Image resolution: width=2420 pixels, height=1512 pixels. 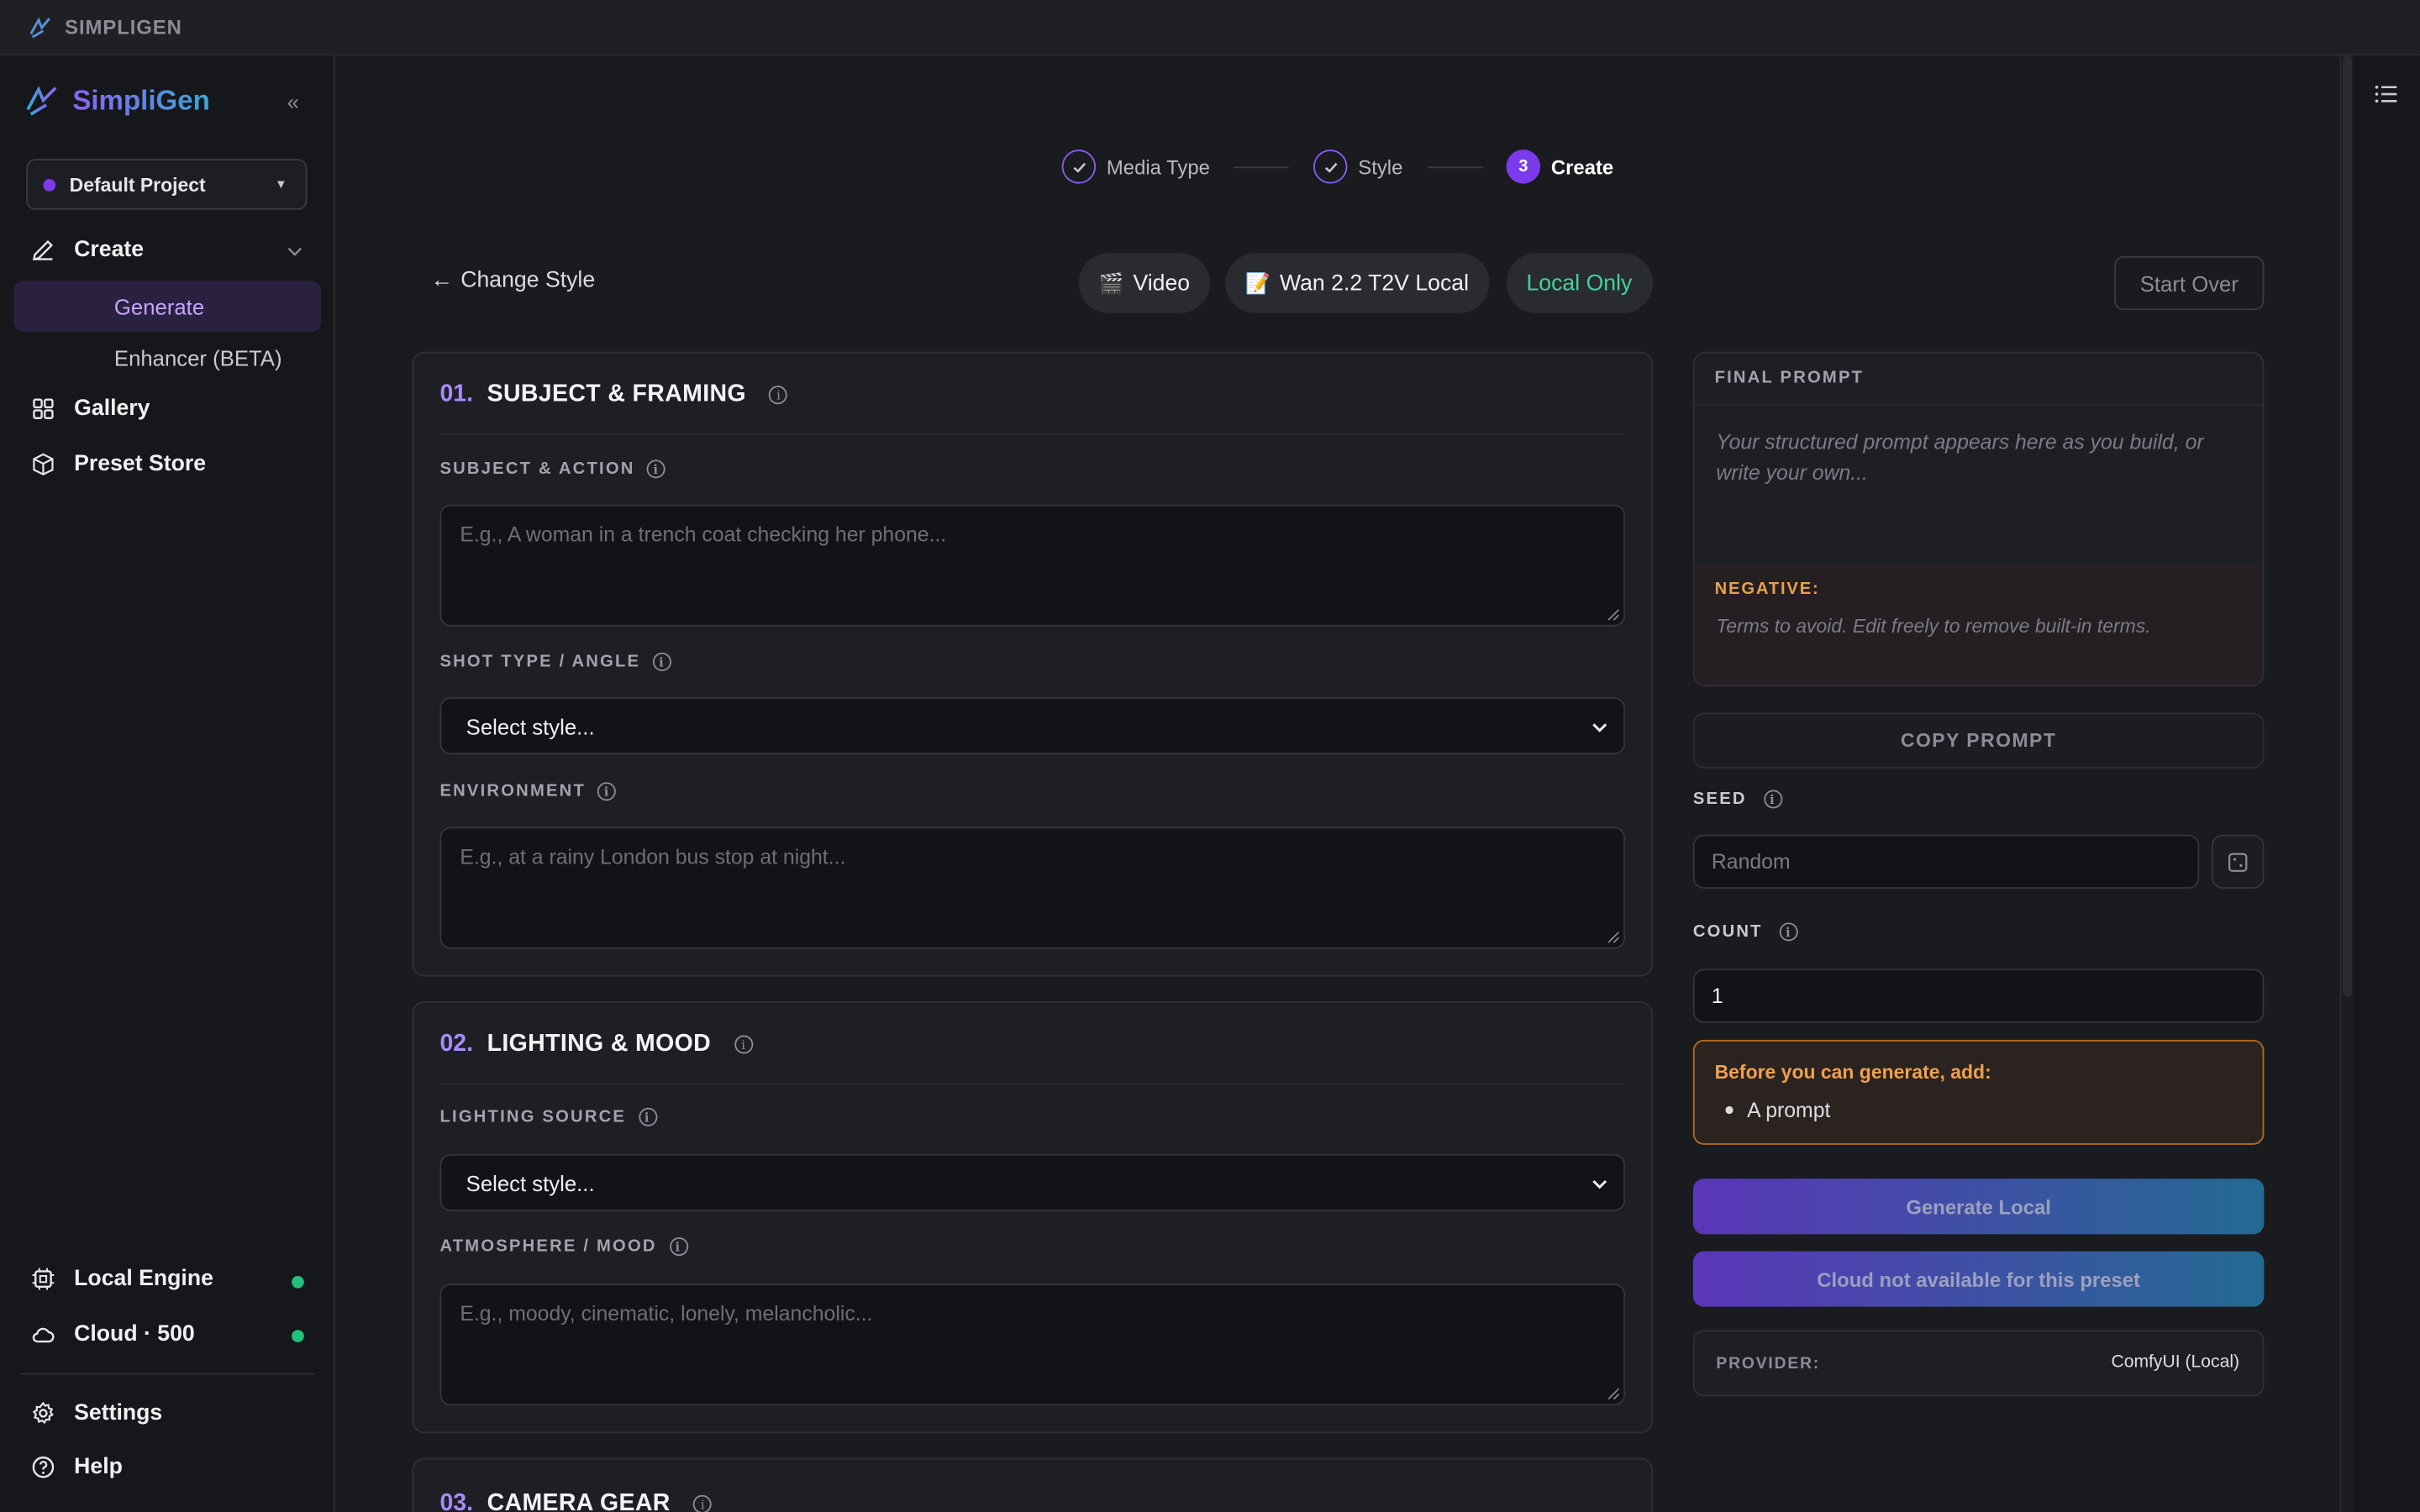 What do you see at coordinates (98, 1467) in the screenshot?
I see `nav-help-label: Help` at bounding box center [98, 1467].